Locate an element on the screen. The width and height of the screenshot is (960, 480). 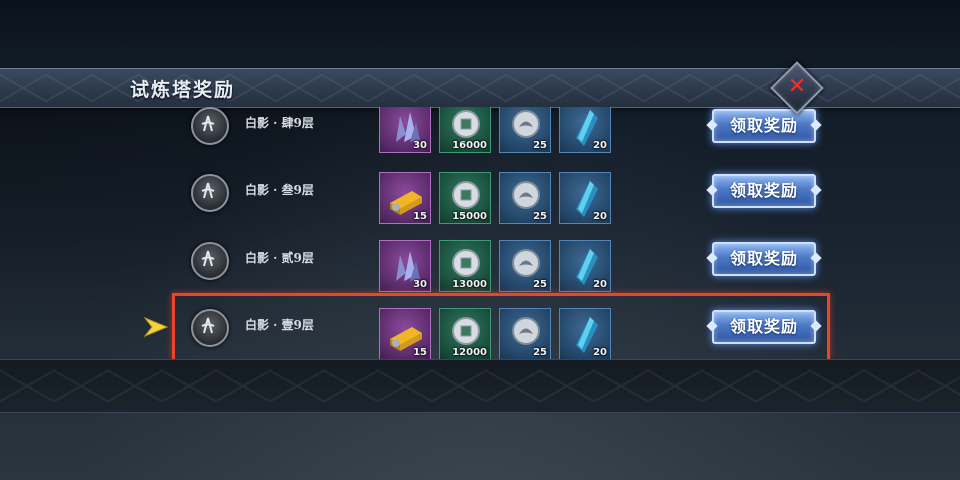
reward-item-silver-coin: 15000 is located at coordinates (465, 198).